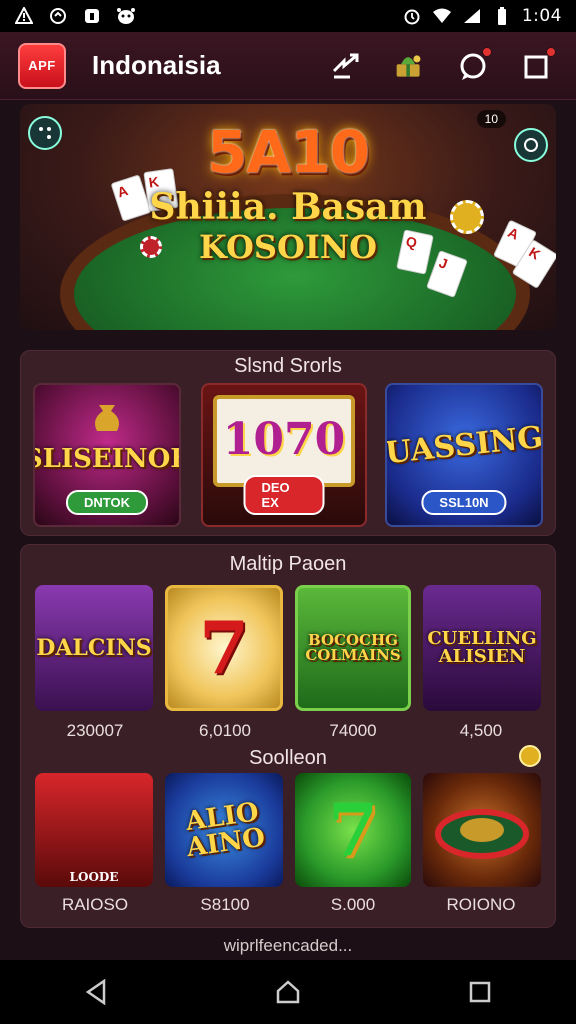  I want to click on game-value: S.000, so click(353, 904).